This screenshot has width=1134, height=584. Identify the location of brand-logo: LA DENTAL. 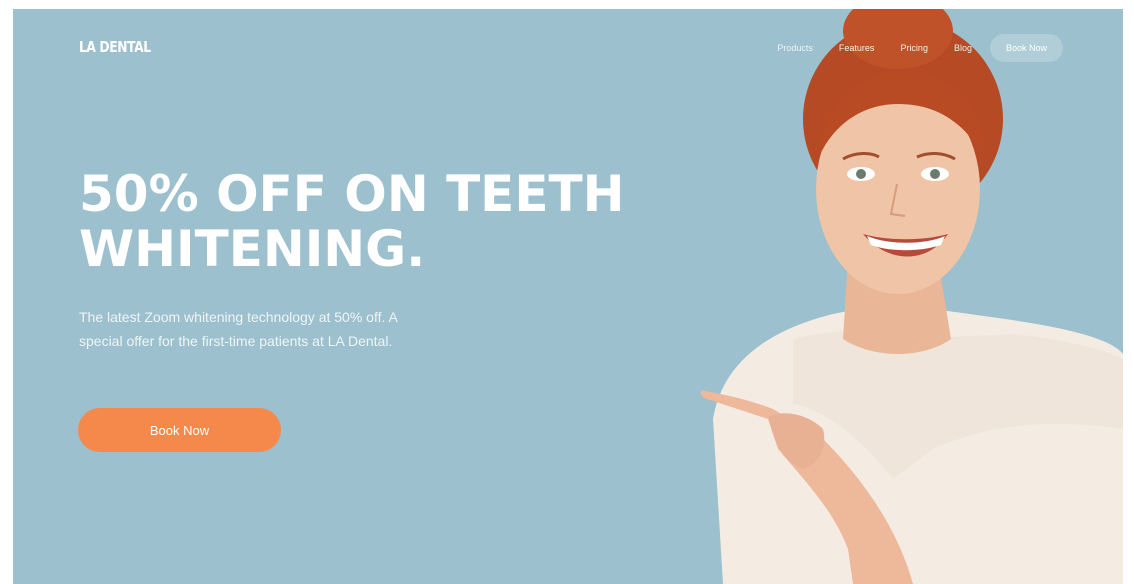
(115, 47).